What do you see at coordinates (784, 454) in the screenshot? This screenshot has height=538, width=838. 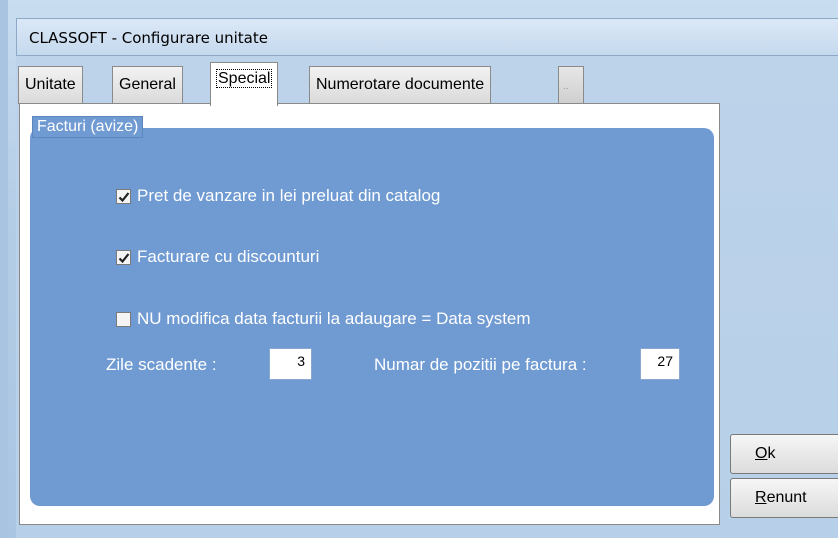 I see `ok-button: Ok` at bounding box center [784, 454].